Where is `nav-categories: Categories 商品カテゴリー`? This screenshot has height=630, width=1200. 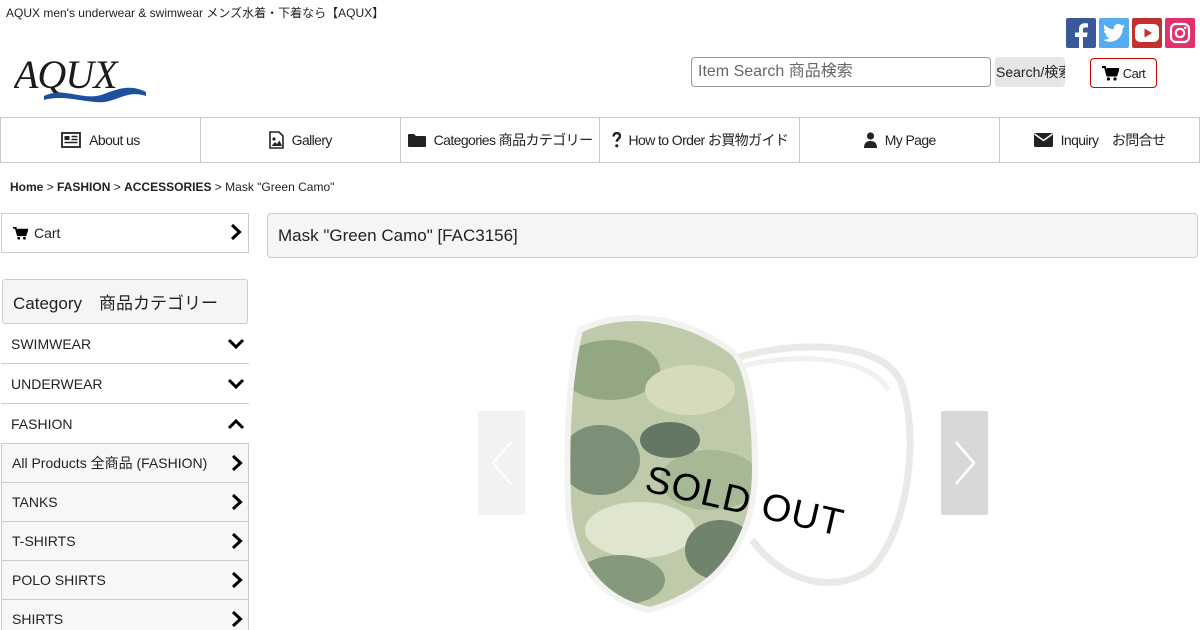 nav-categories: Categories 商品カテゴリー is located at coordinates (499, 140).